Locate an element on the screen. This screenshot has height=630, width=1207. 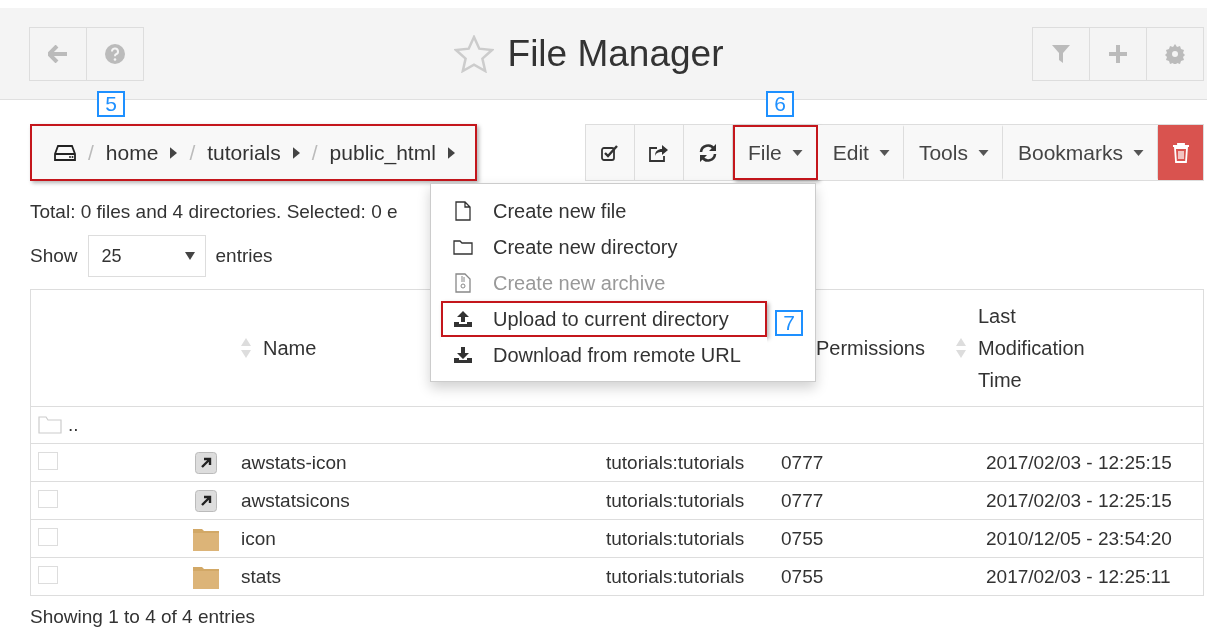
table-info: Showing 1 to 4 of 4 entries is located at coordinates (142, 616).